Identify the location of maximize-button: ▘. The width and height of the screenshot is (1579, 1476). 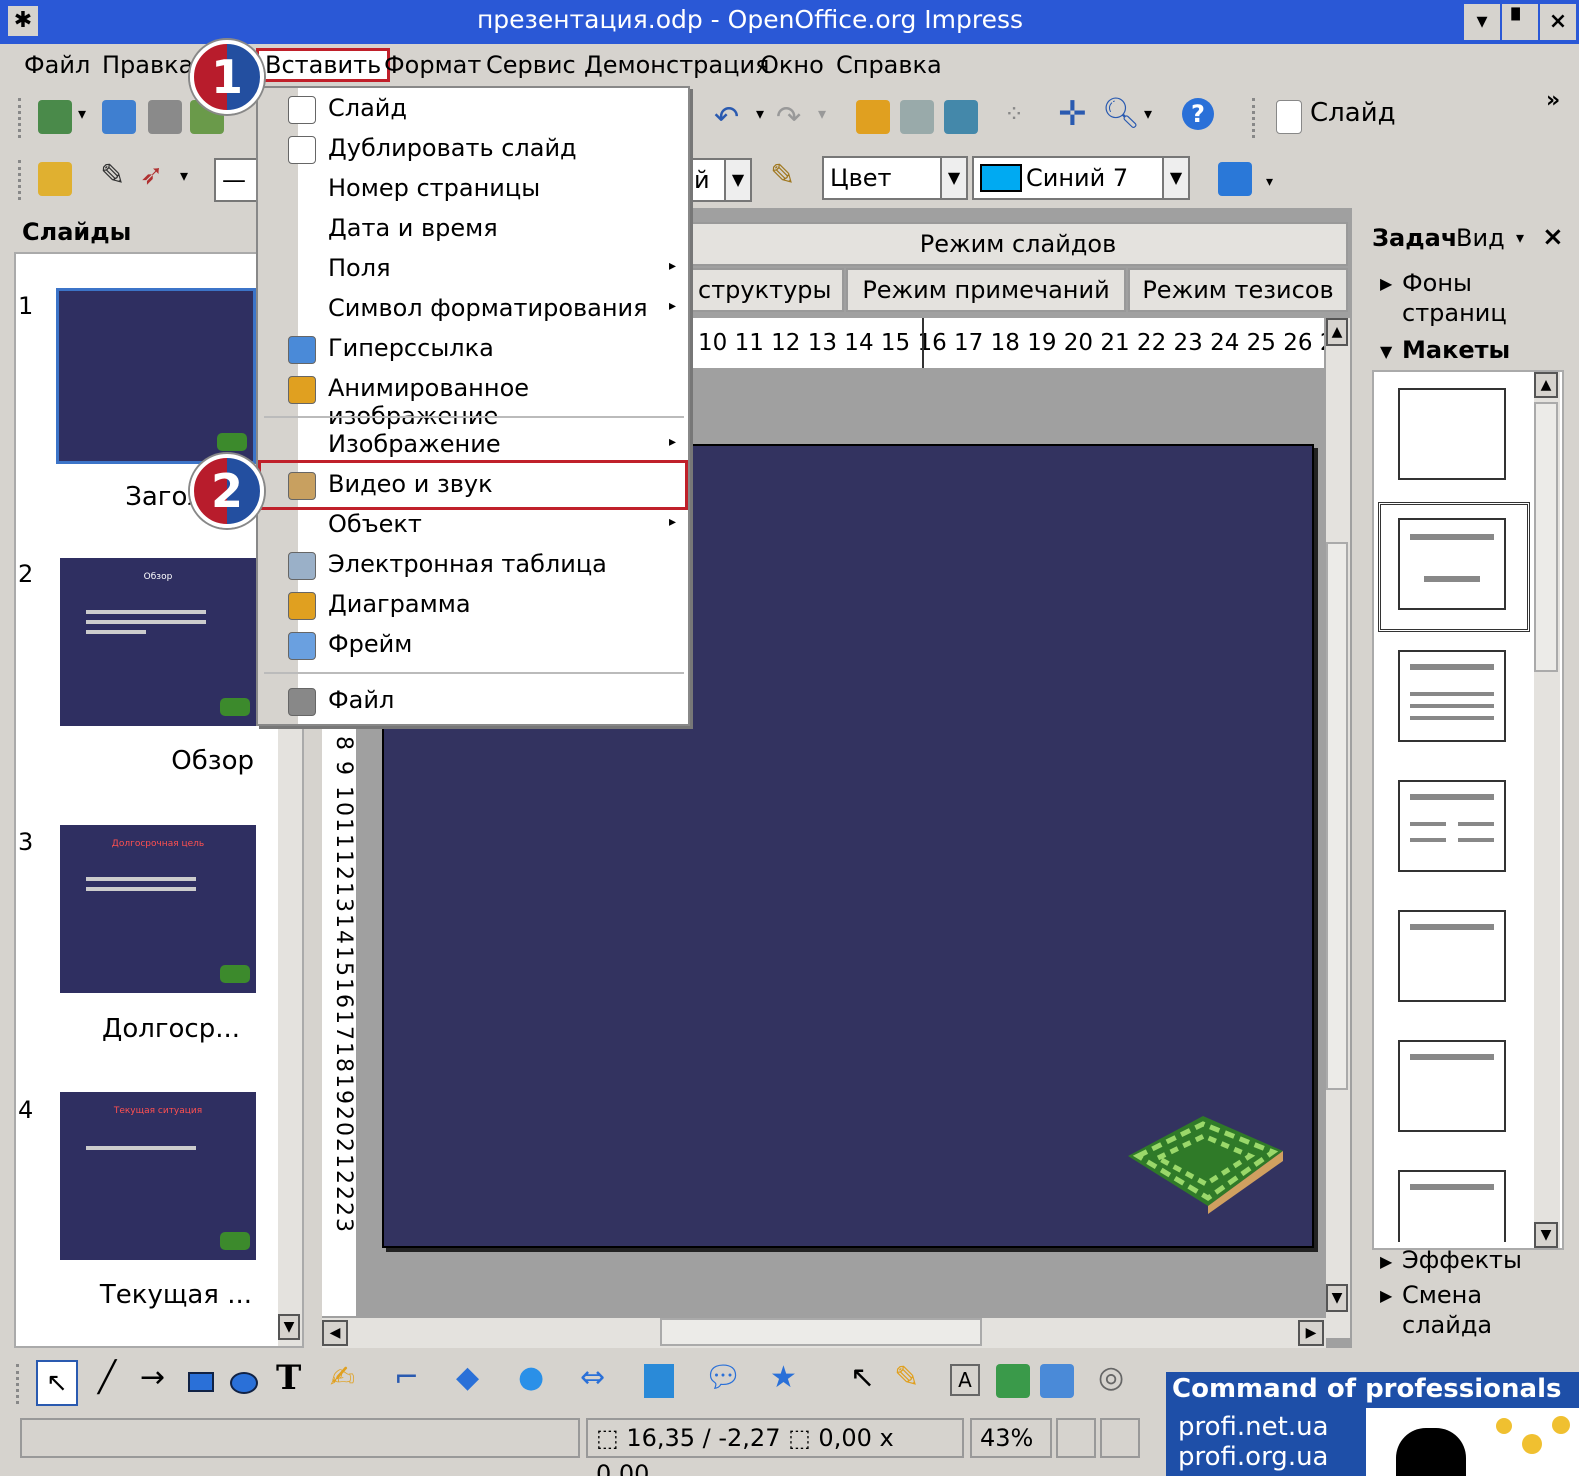
(1520, 22).